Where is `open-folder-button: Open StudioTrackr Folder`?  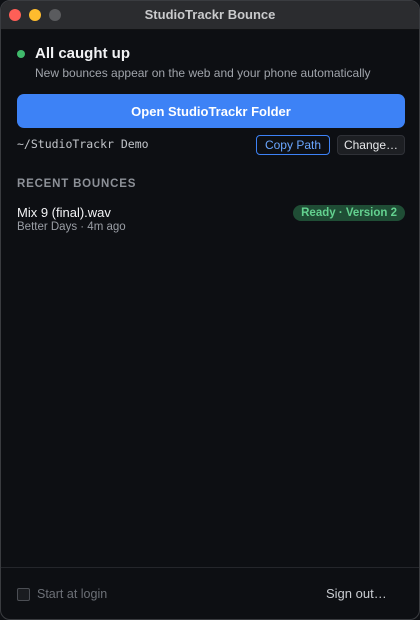 open-folder-button: Open StudioTrackr Folder is located at coordinates (211, 111).